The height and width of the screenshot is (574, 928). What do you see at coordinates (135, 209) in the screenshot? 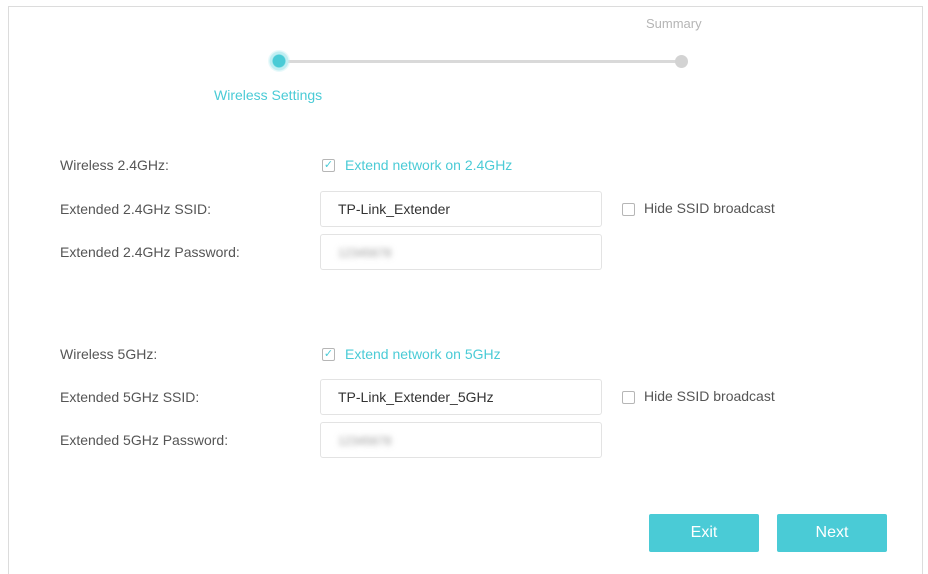
I see `ssid-24-label: Extended 2.4GHz SSID:` at bounding box center [135, 209].